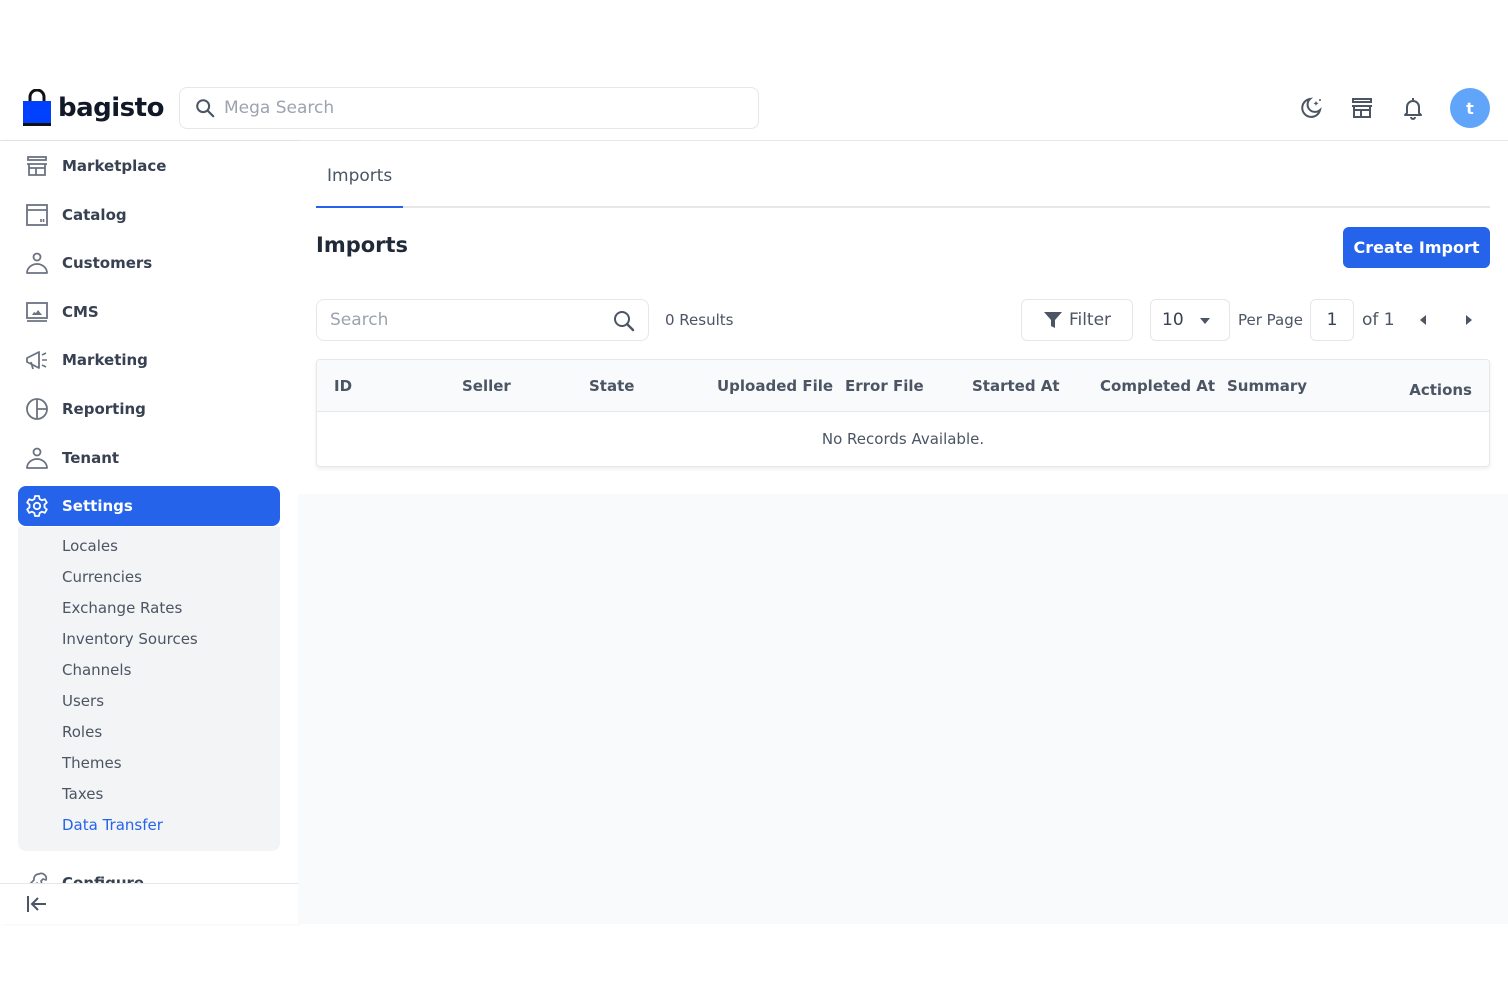  Describe the element at coordinates (1416, 247) in the screenshot. I see `create-import-button: Create Import` at that location.